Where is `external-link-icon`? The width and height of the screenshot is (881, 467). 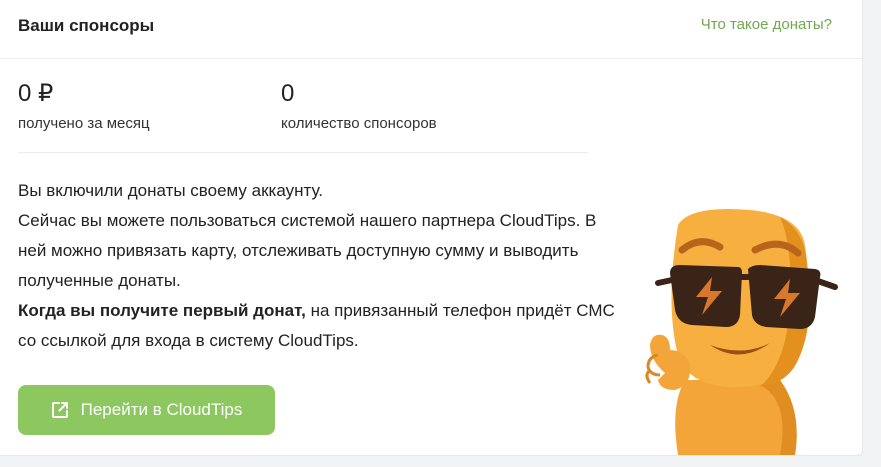 external-link-icon is located at coordinates (60, 410).